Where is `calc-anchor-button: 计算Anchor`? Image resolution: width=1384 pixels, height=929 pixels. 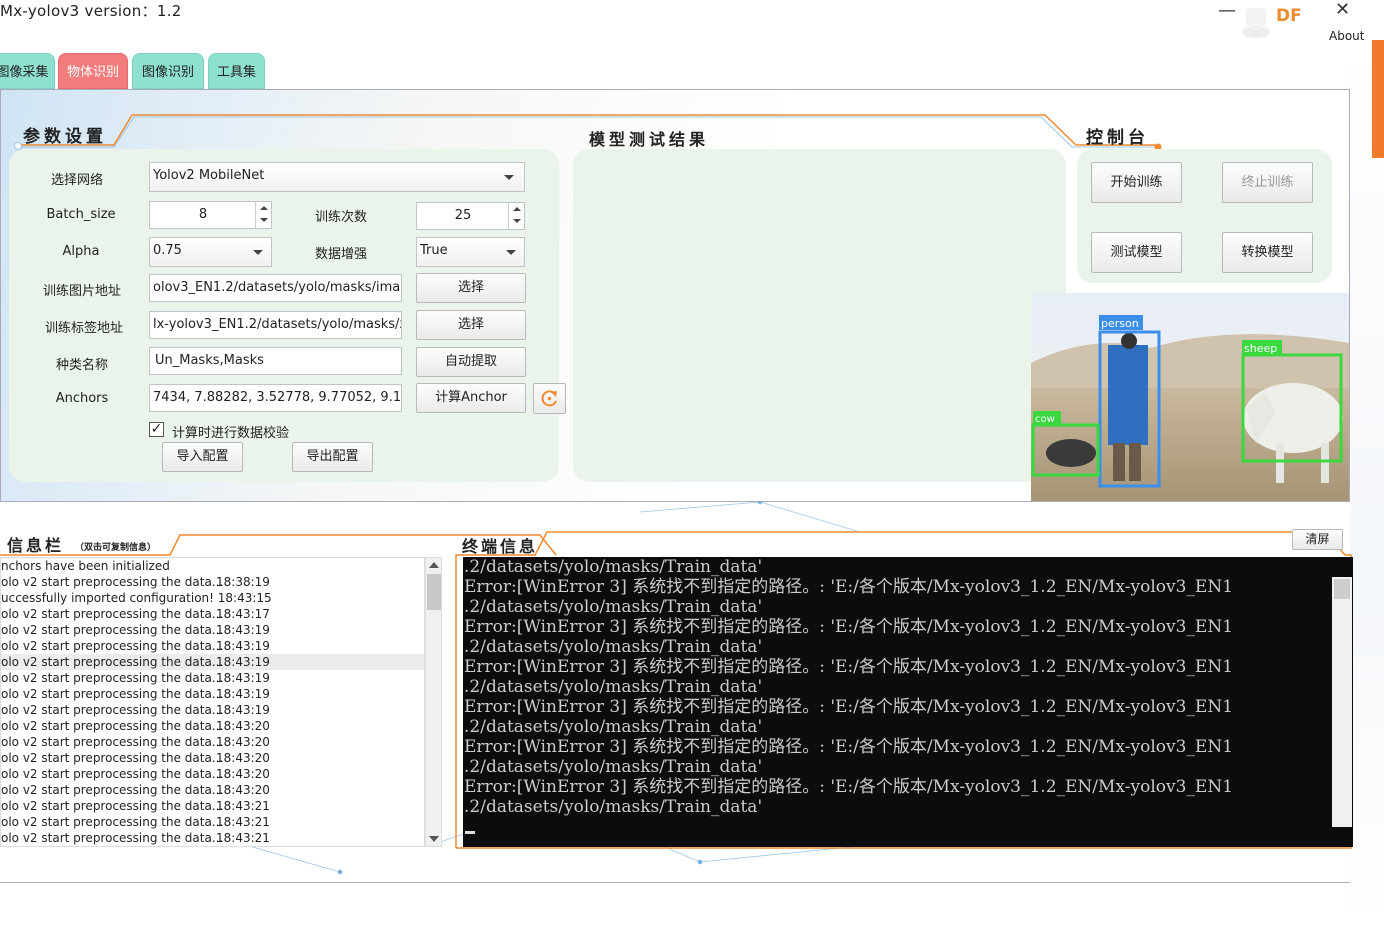
calc-anchor-button: 计算Anchor is located at coordinates (471, 398).